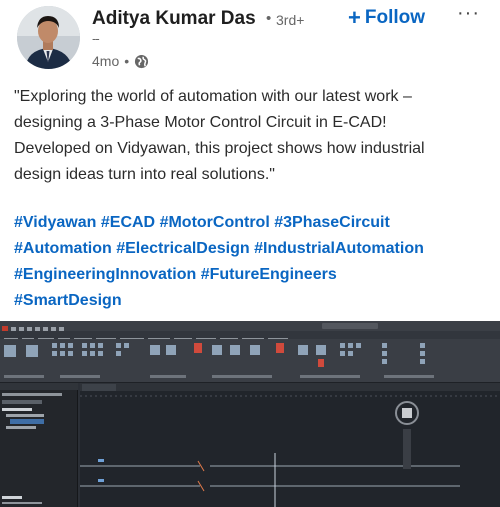 This screenshot has height=507, width=500. Describe the element at coordinates (174, 19) in the screenshot. I see `author-name: Aditya Kumar Das` at that location.